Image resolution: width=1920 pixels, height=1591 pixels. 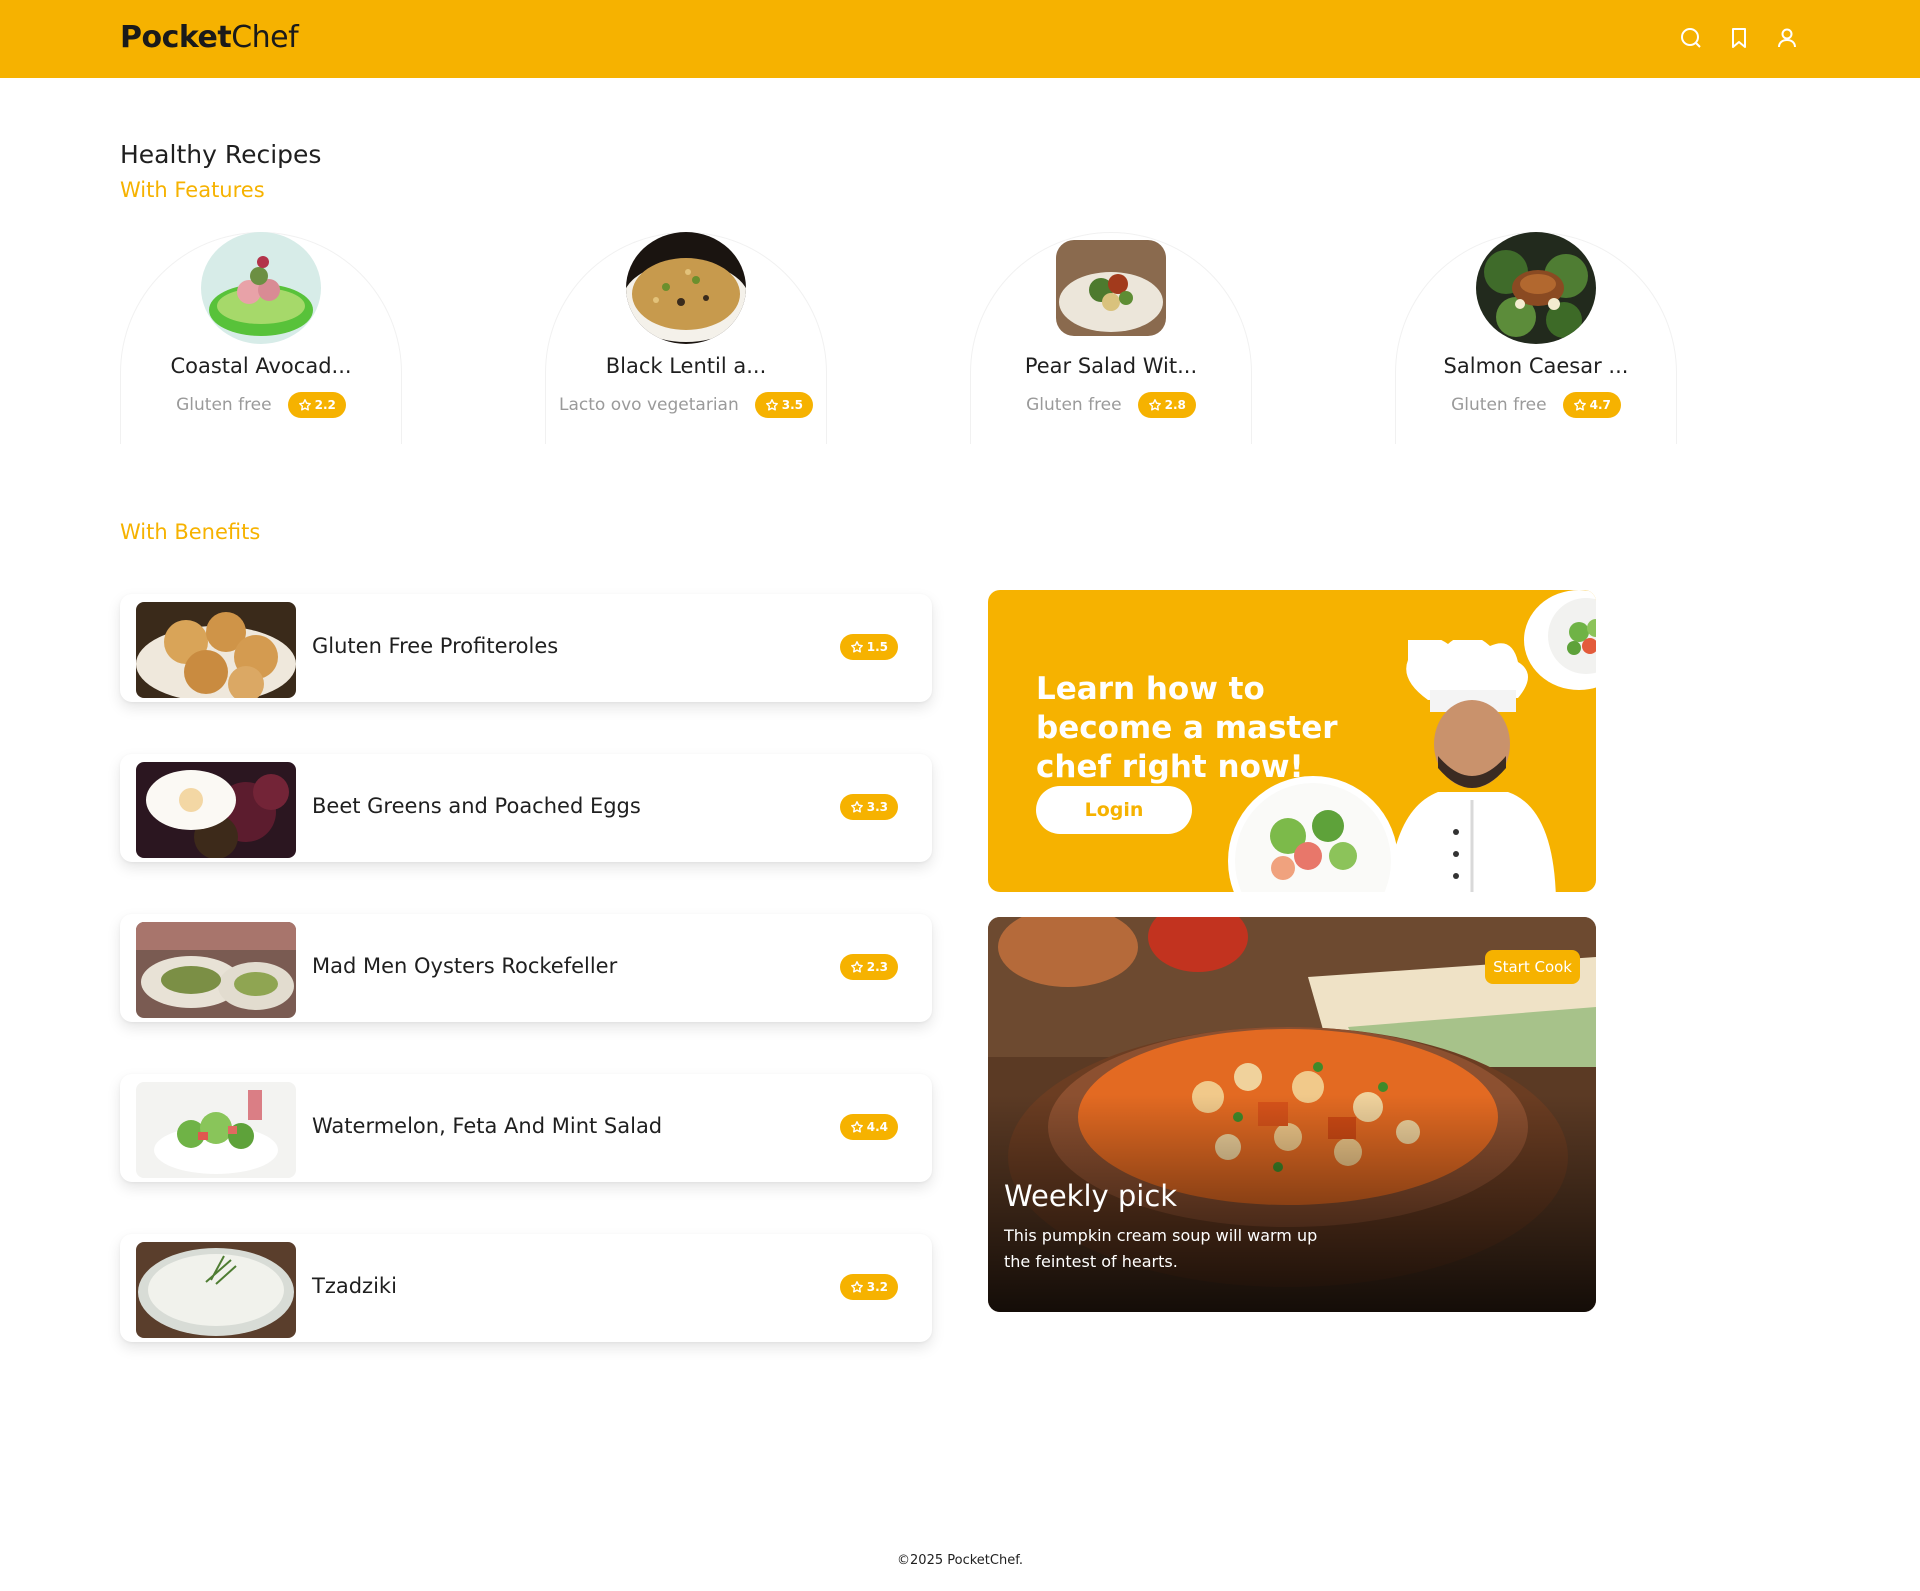 I want to click on benefit-item: Beet Greens and Poached Eggs 3.3, so click(x=526, y=808).